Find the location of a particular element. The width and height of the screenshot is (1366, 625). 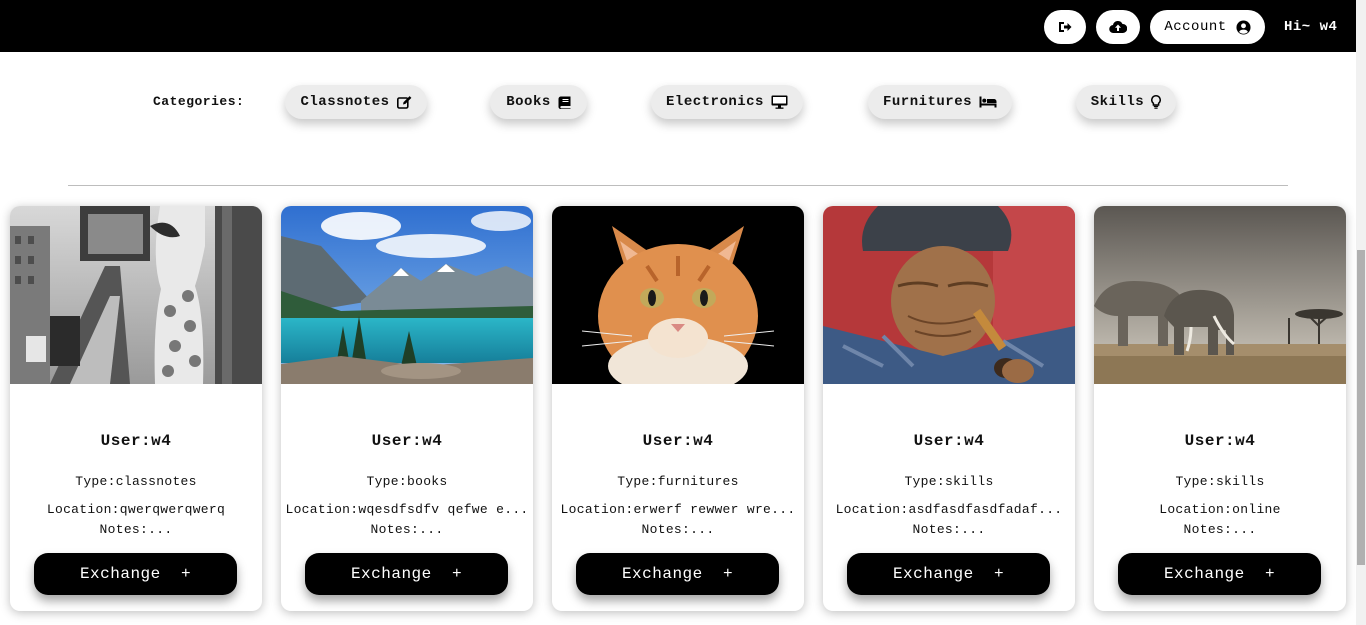

user-circle-icon is located at coordinates (1243, 27).